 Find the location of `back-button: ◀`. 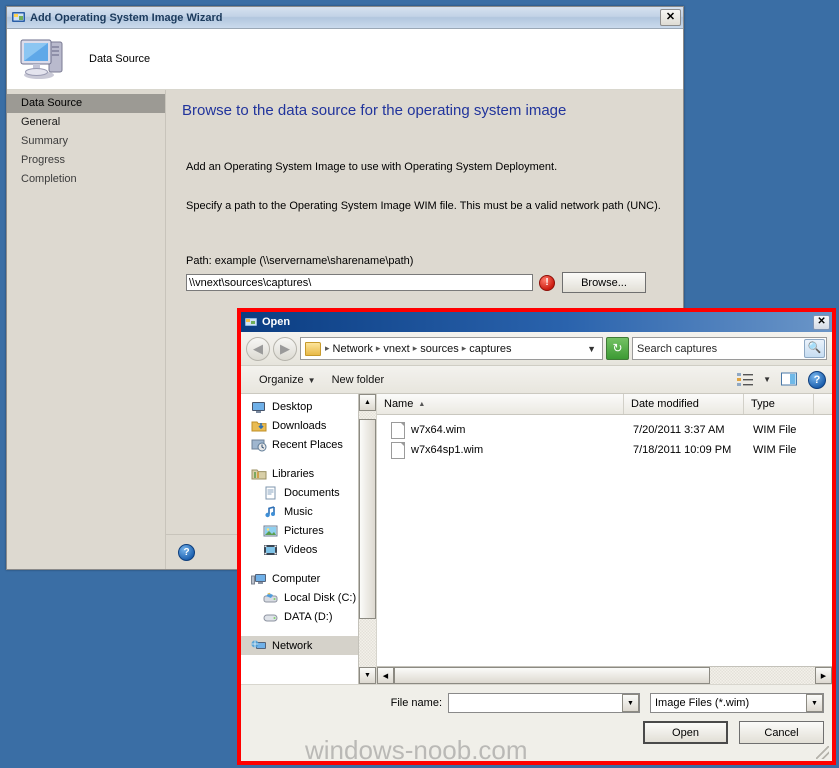

back-button: ◀ is located at coordinates (258, 348).